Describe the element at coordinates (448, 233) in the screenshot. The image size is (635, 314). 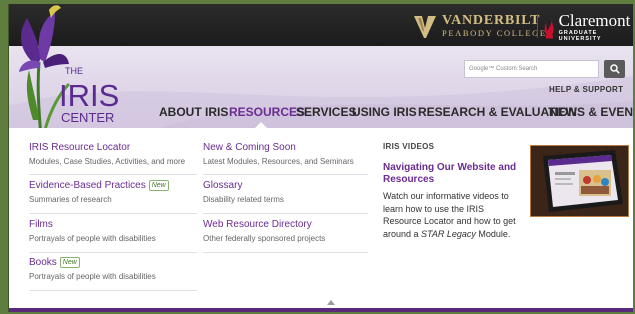
I see `star-legacy-text: STAR Legacy` at that location.